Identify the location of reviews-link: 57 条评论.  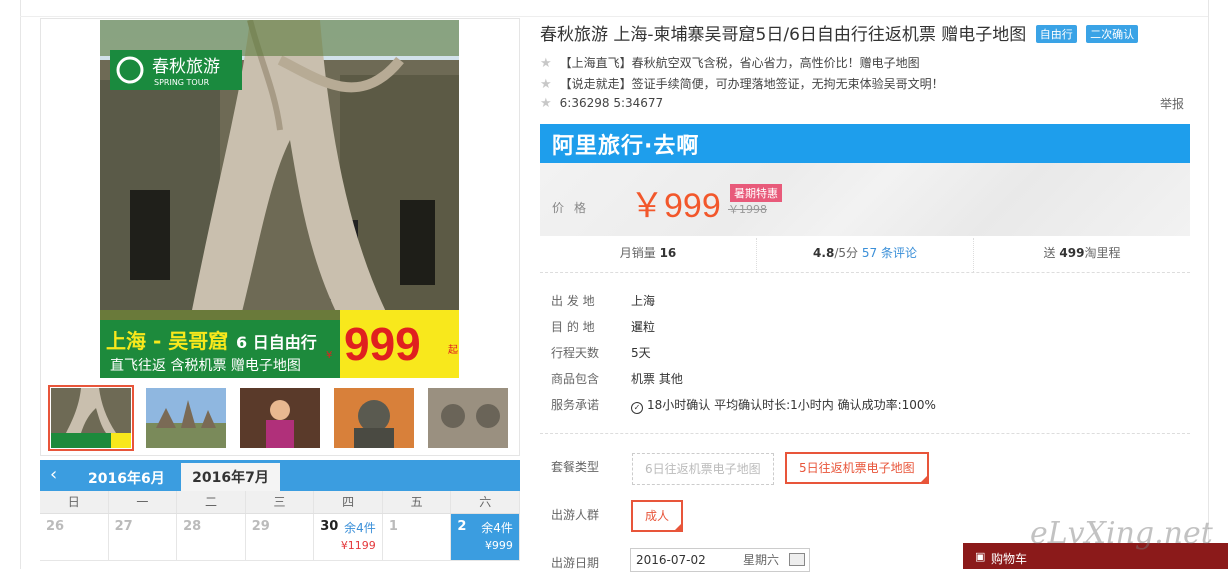
(889, 253).